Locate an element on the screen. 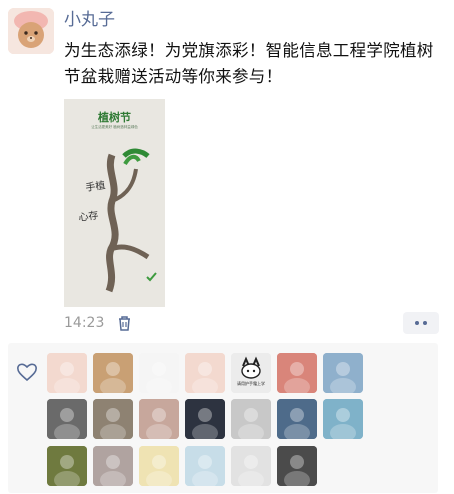 Image resolution: width=454 pixels, height=494 pixels. post-time: 14:23 is located at coordinates (84, 323).